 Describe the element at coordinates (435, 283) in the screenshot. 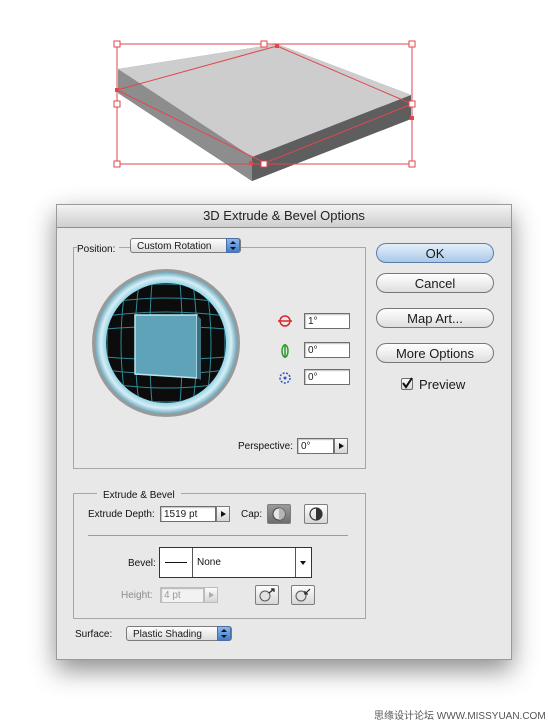

I see `cancel-button: Cancel` at that location.